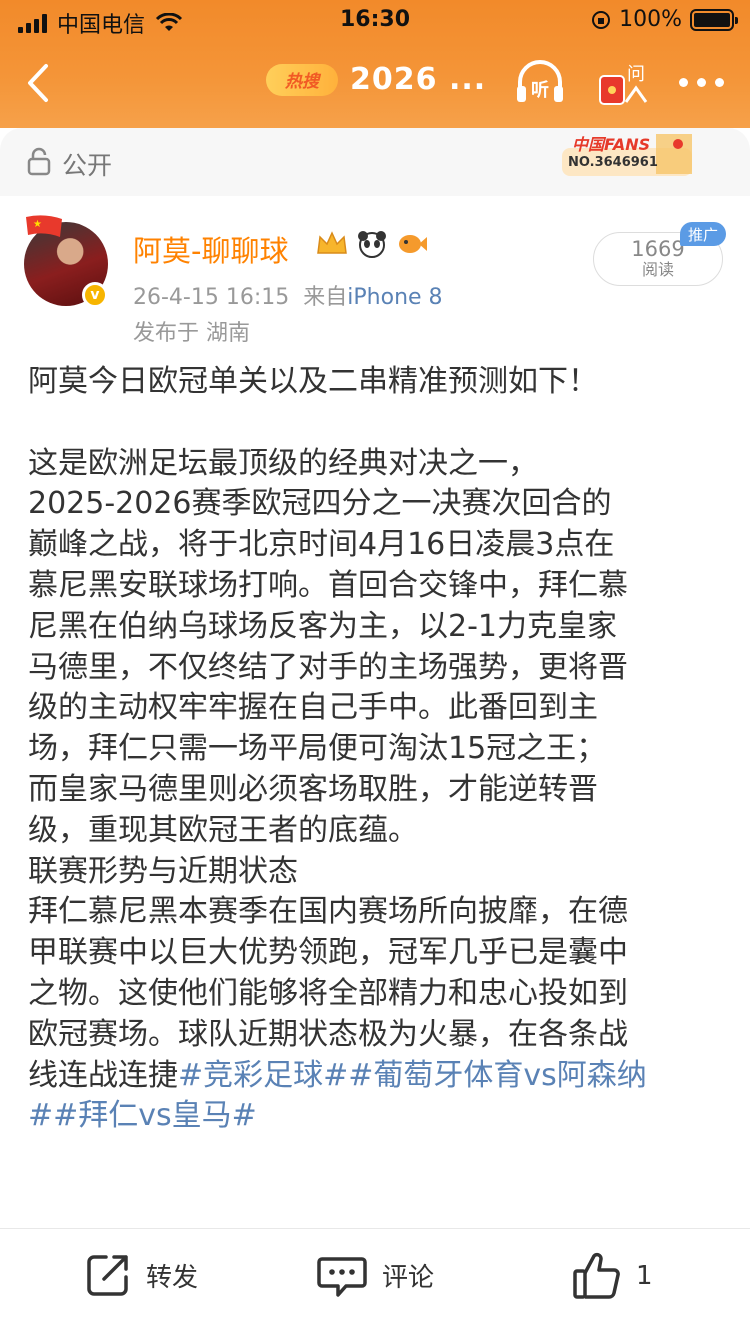  Describe the element at coordinates (714, 19) in the screenshot. I see `battery-icon` at that location.